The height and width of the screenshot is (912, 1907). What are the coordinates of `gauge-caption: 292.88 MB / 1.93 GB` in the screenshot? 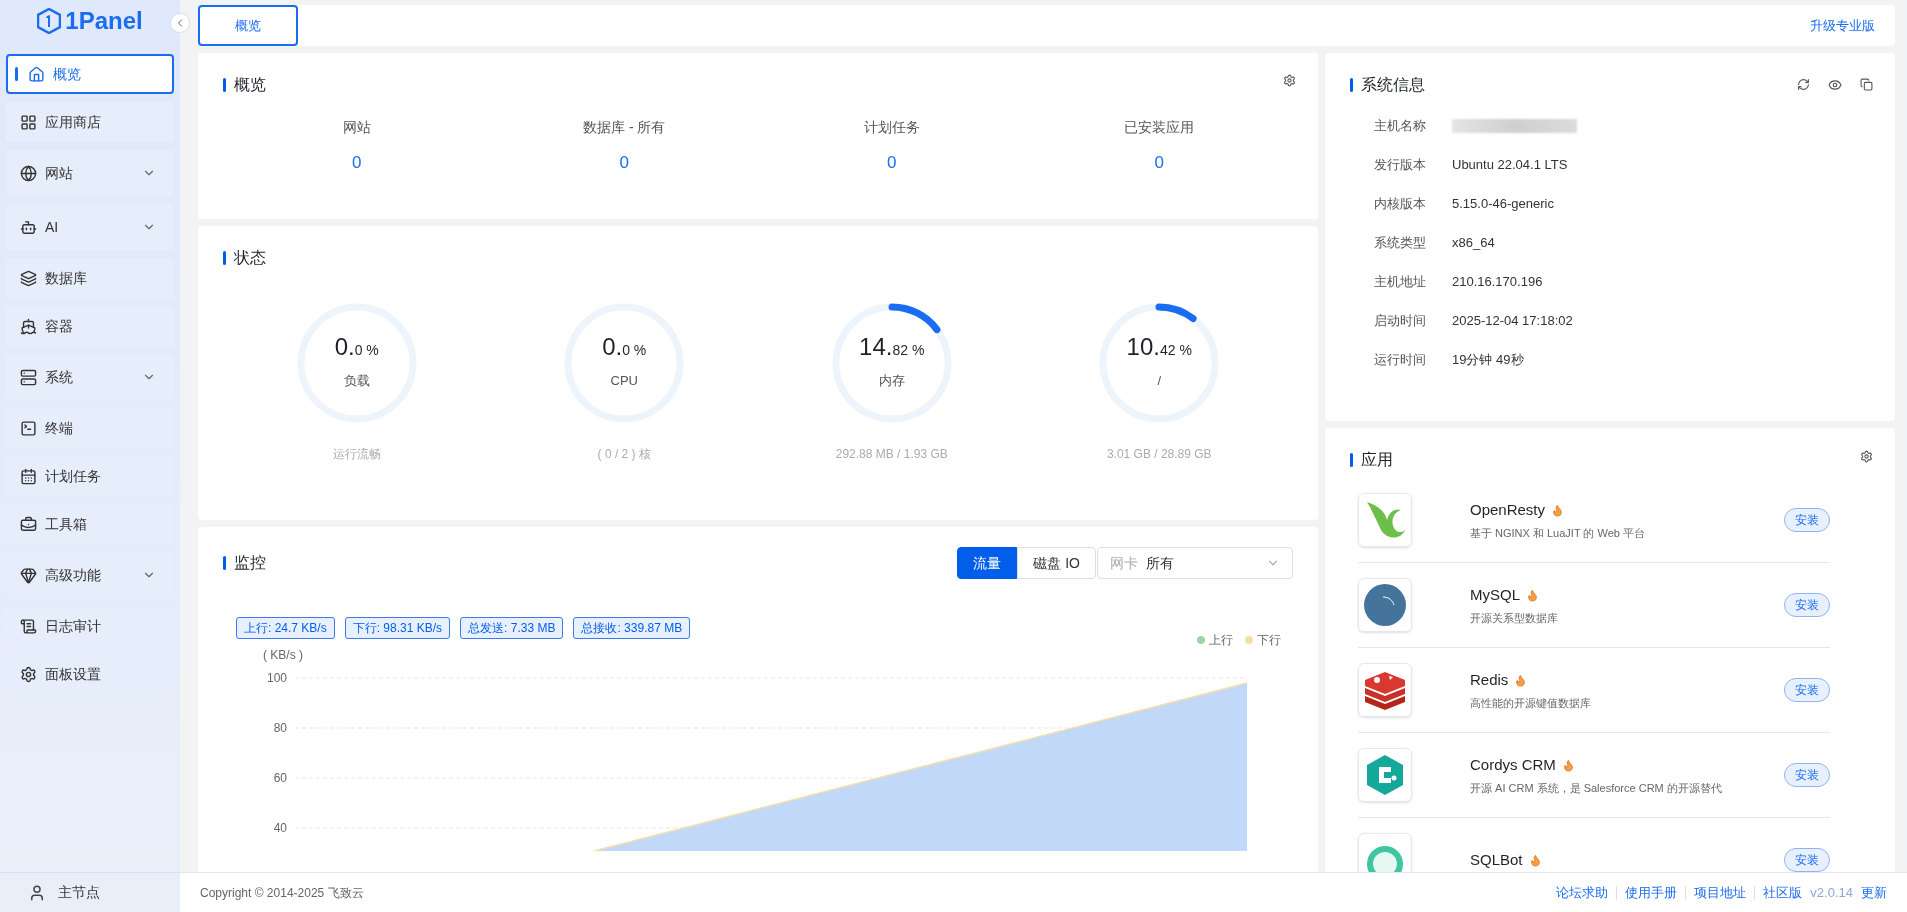 It's located at (891, 454).